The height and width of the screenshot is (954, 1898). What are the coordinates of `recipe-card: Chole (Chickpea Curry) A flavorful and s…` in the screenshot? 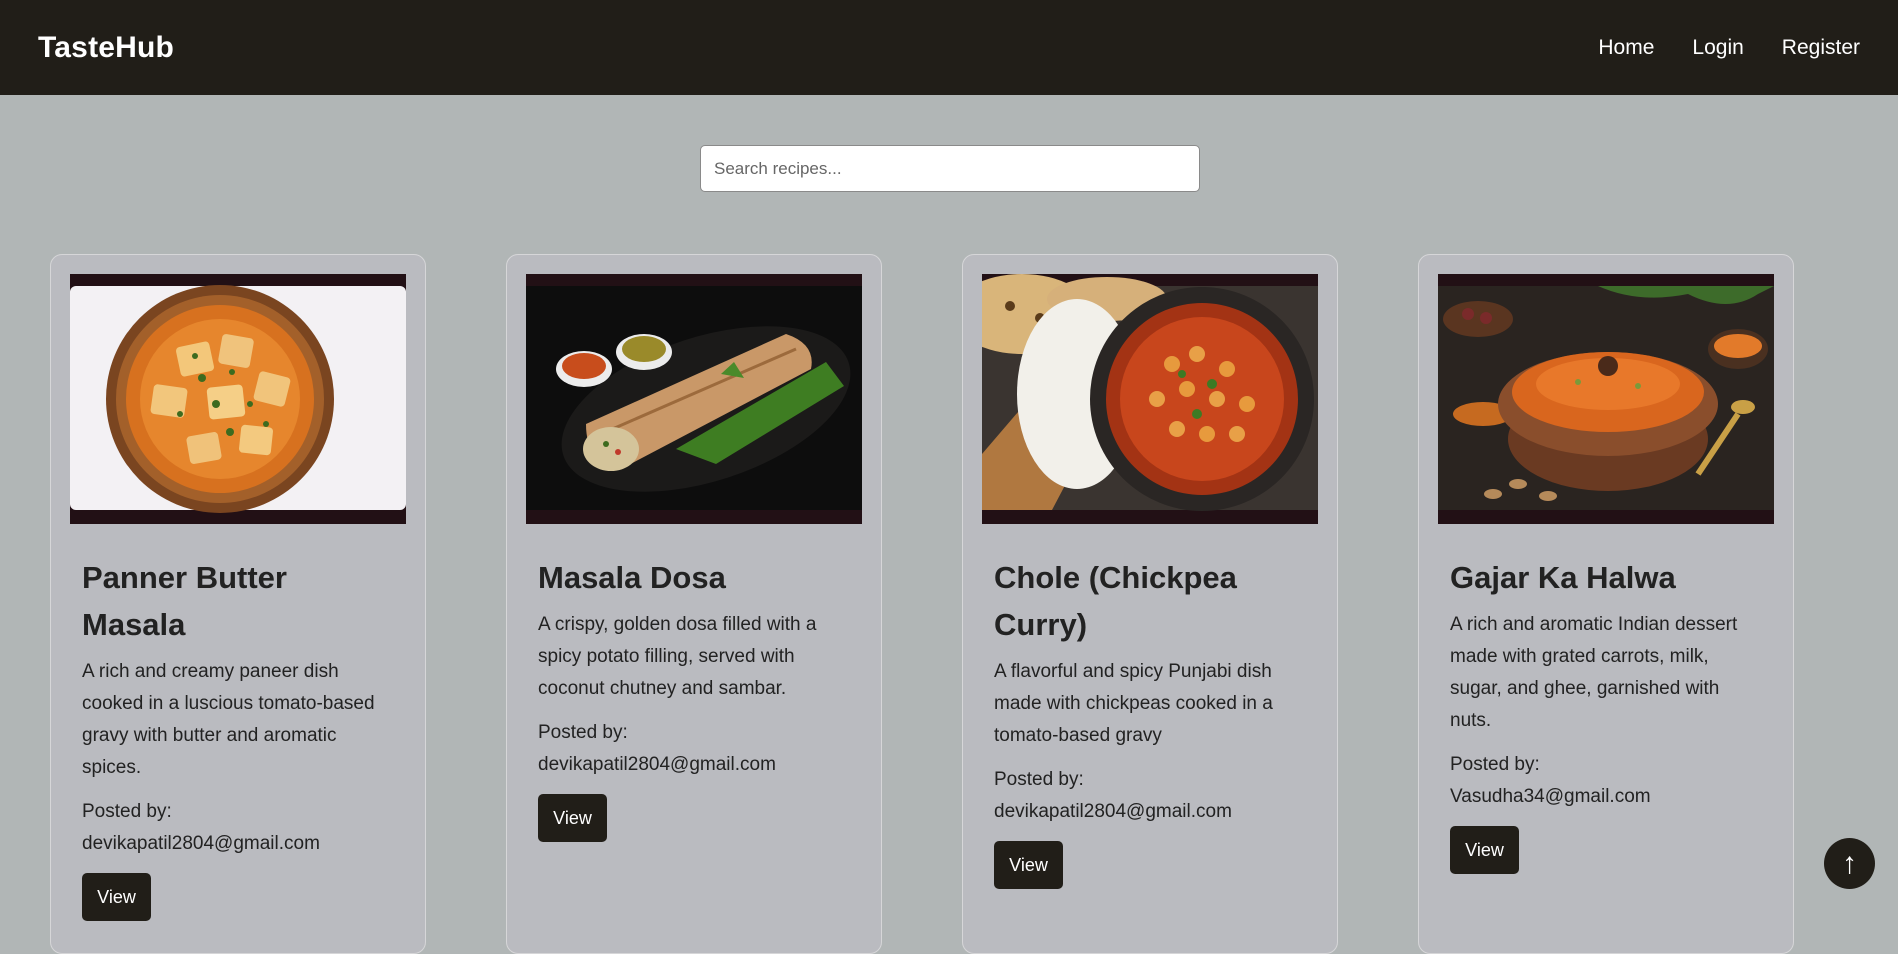 It's located at (1150, 604).